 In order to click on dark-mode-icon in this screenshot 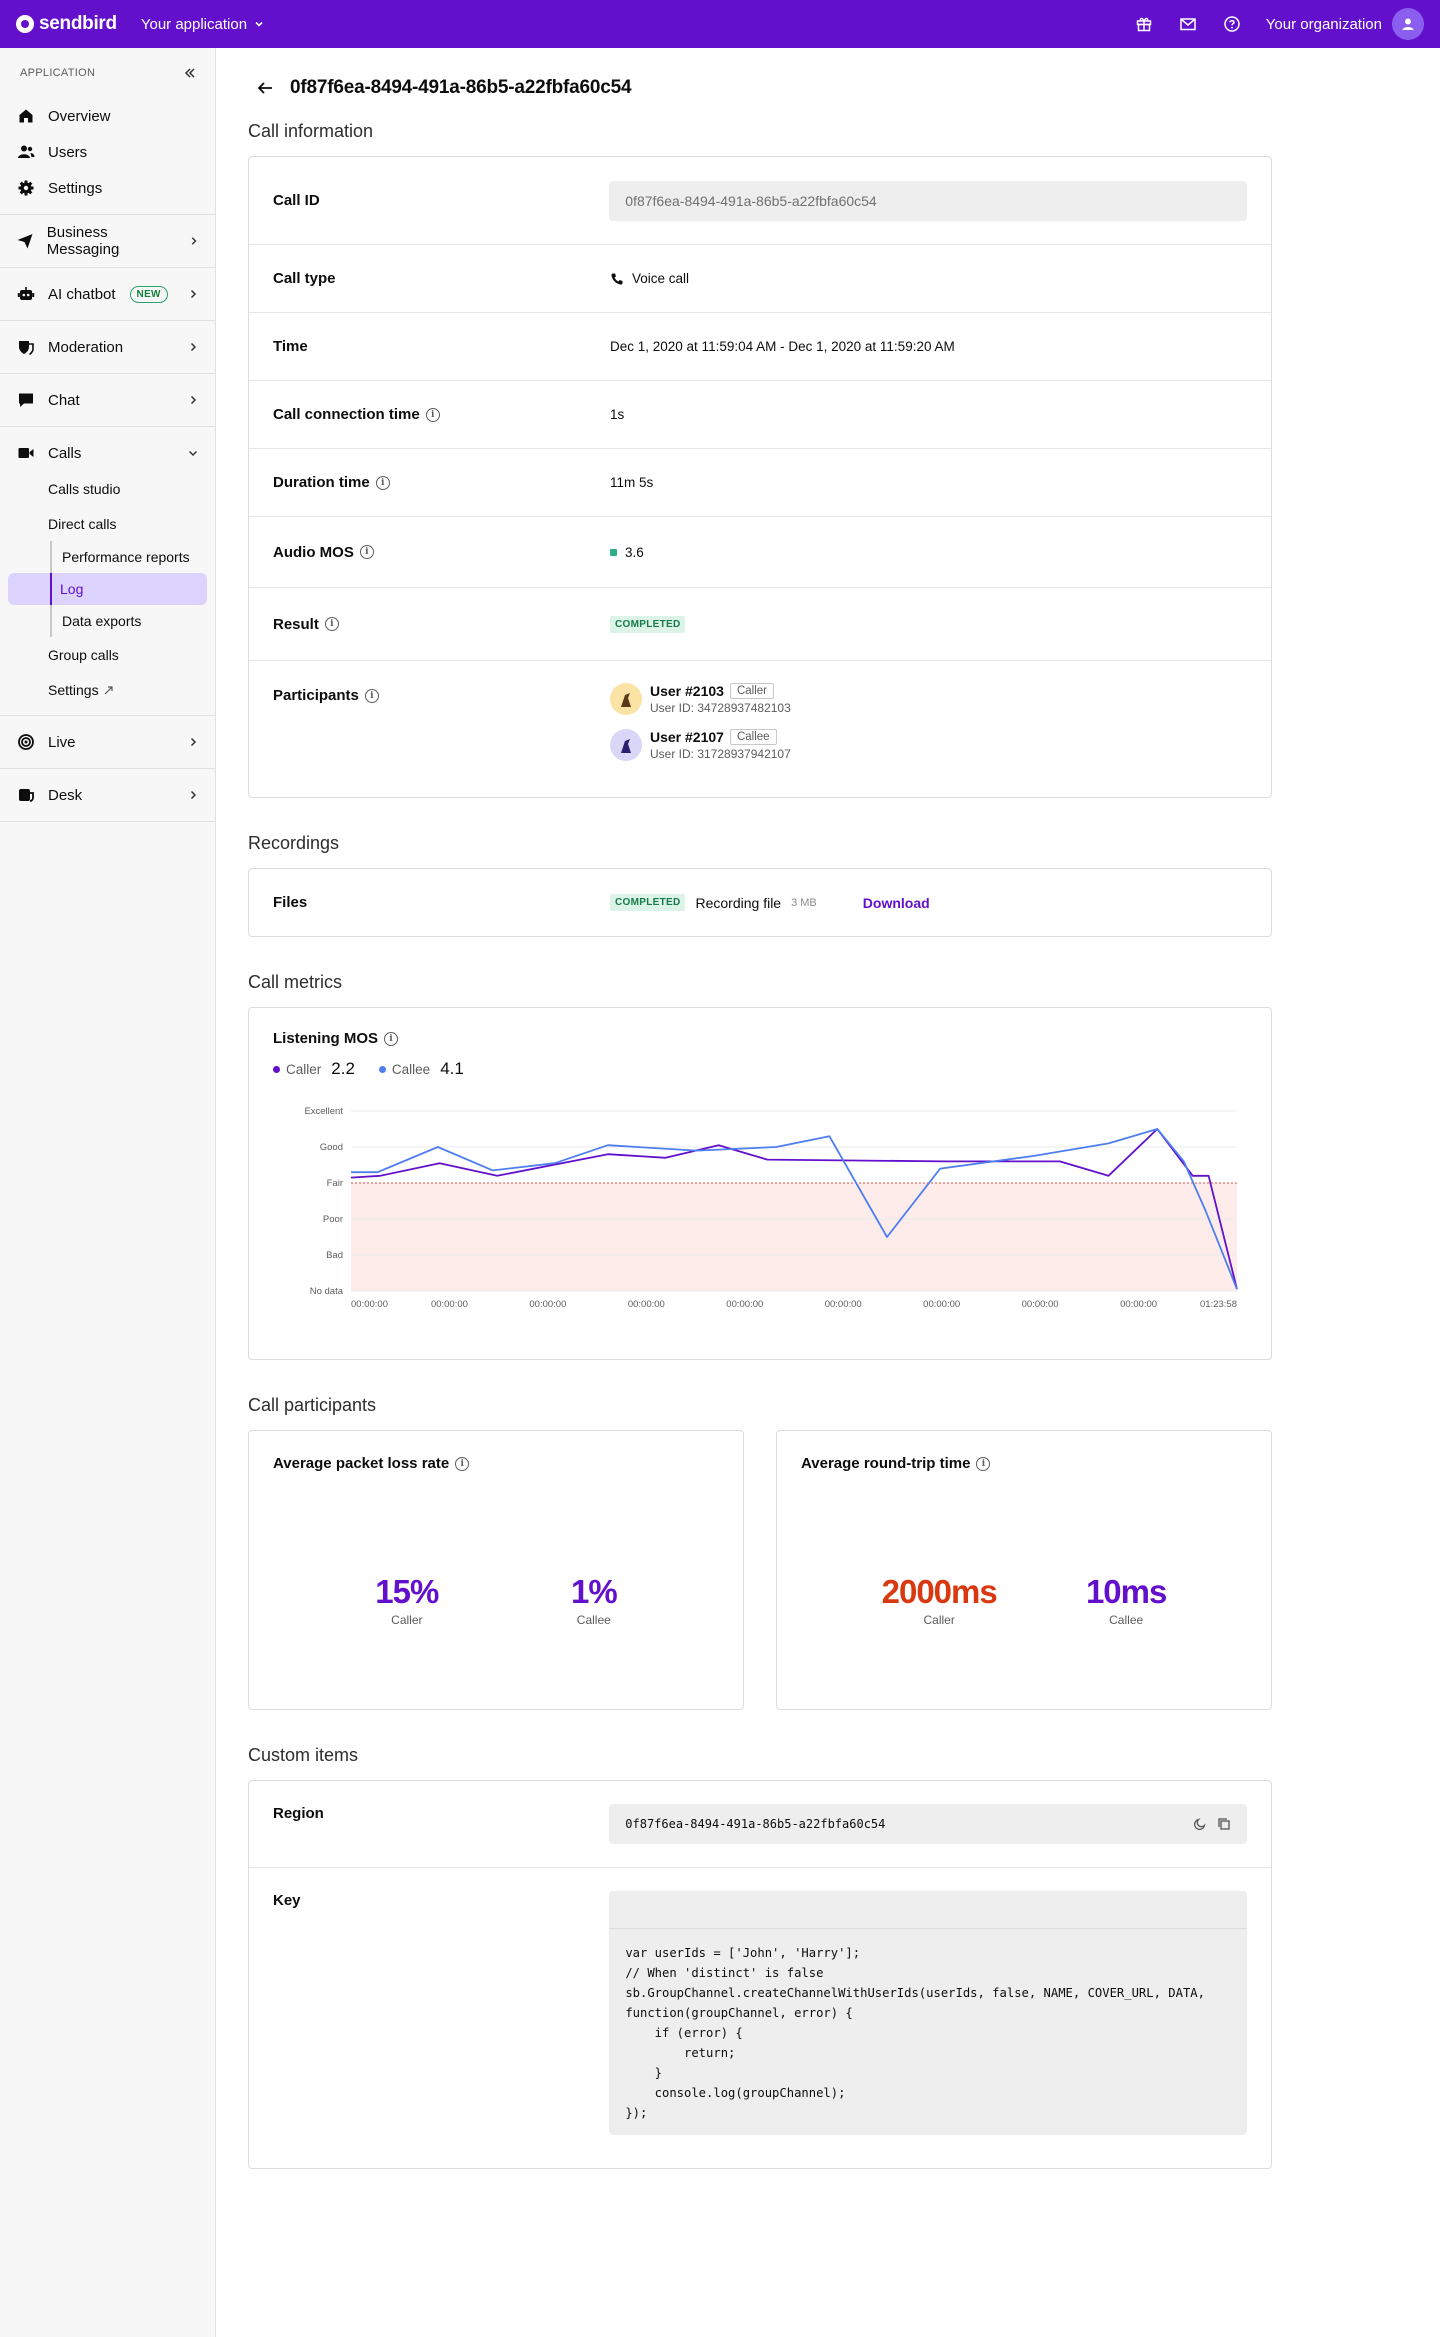, I will do `click(1200, 1824)`.